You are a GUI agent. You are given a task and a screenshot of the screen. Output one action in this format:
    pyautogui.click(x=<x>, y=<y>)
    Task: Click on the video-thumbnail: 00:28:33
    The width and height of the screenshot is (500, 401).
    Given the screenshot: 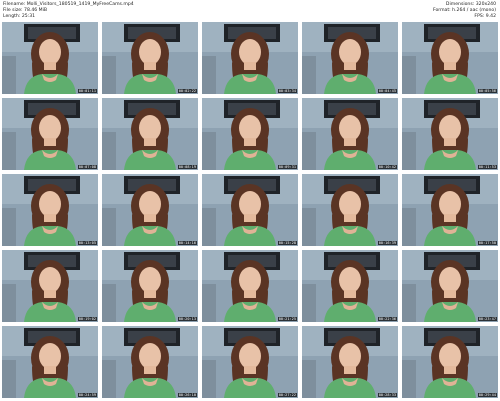 What is the action you would take?
    pyautogui.click(x=350, y=362)
    